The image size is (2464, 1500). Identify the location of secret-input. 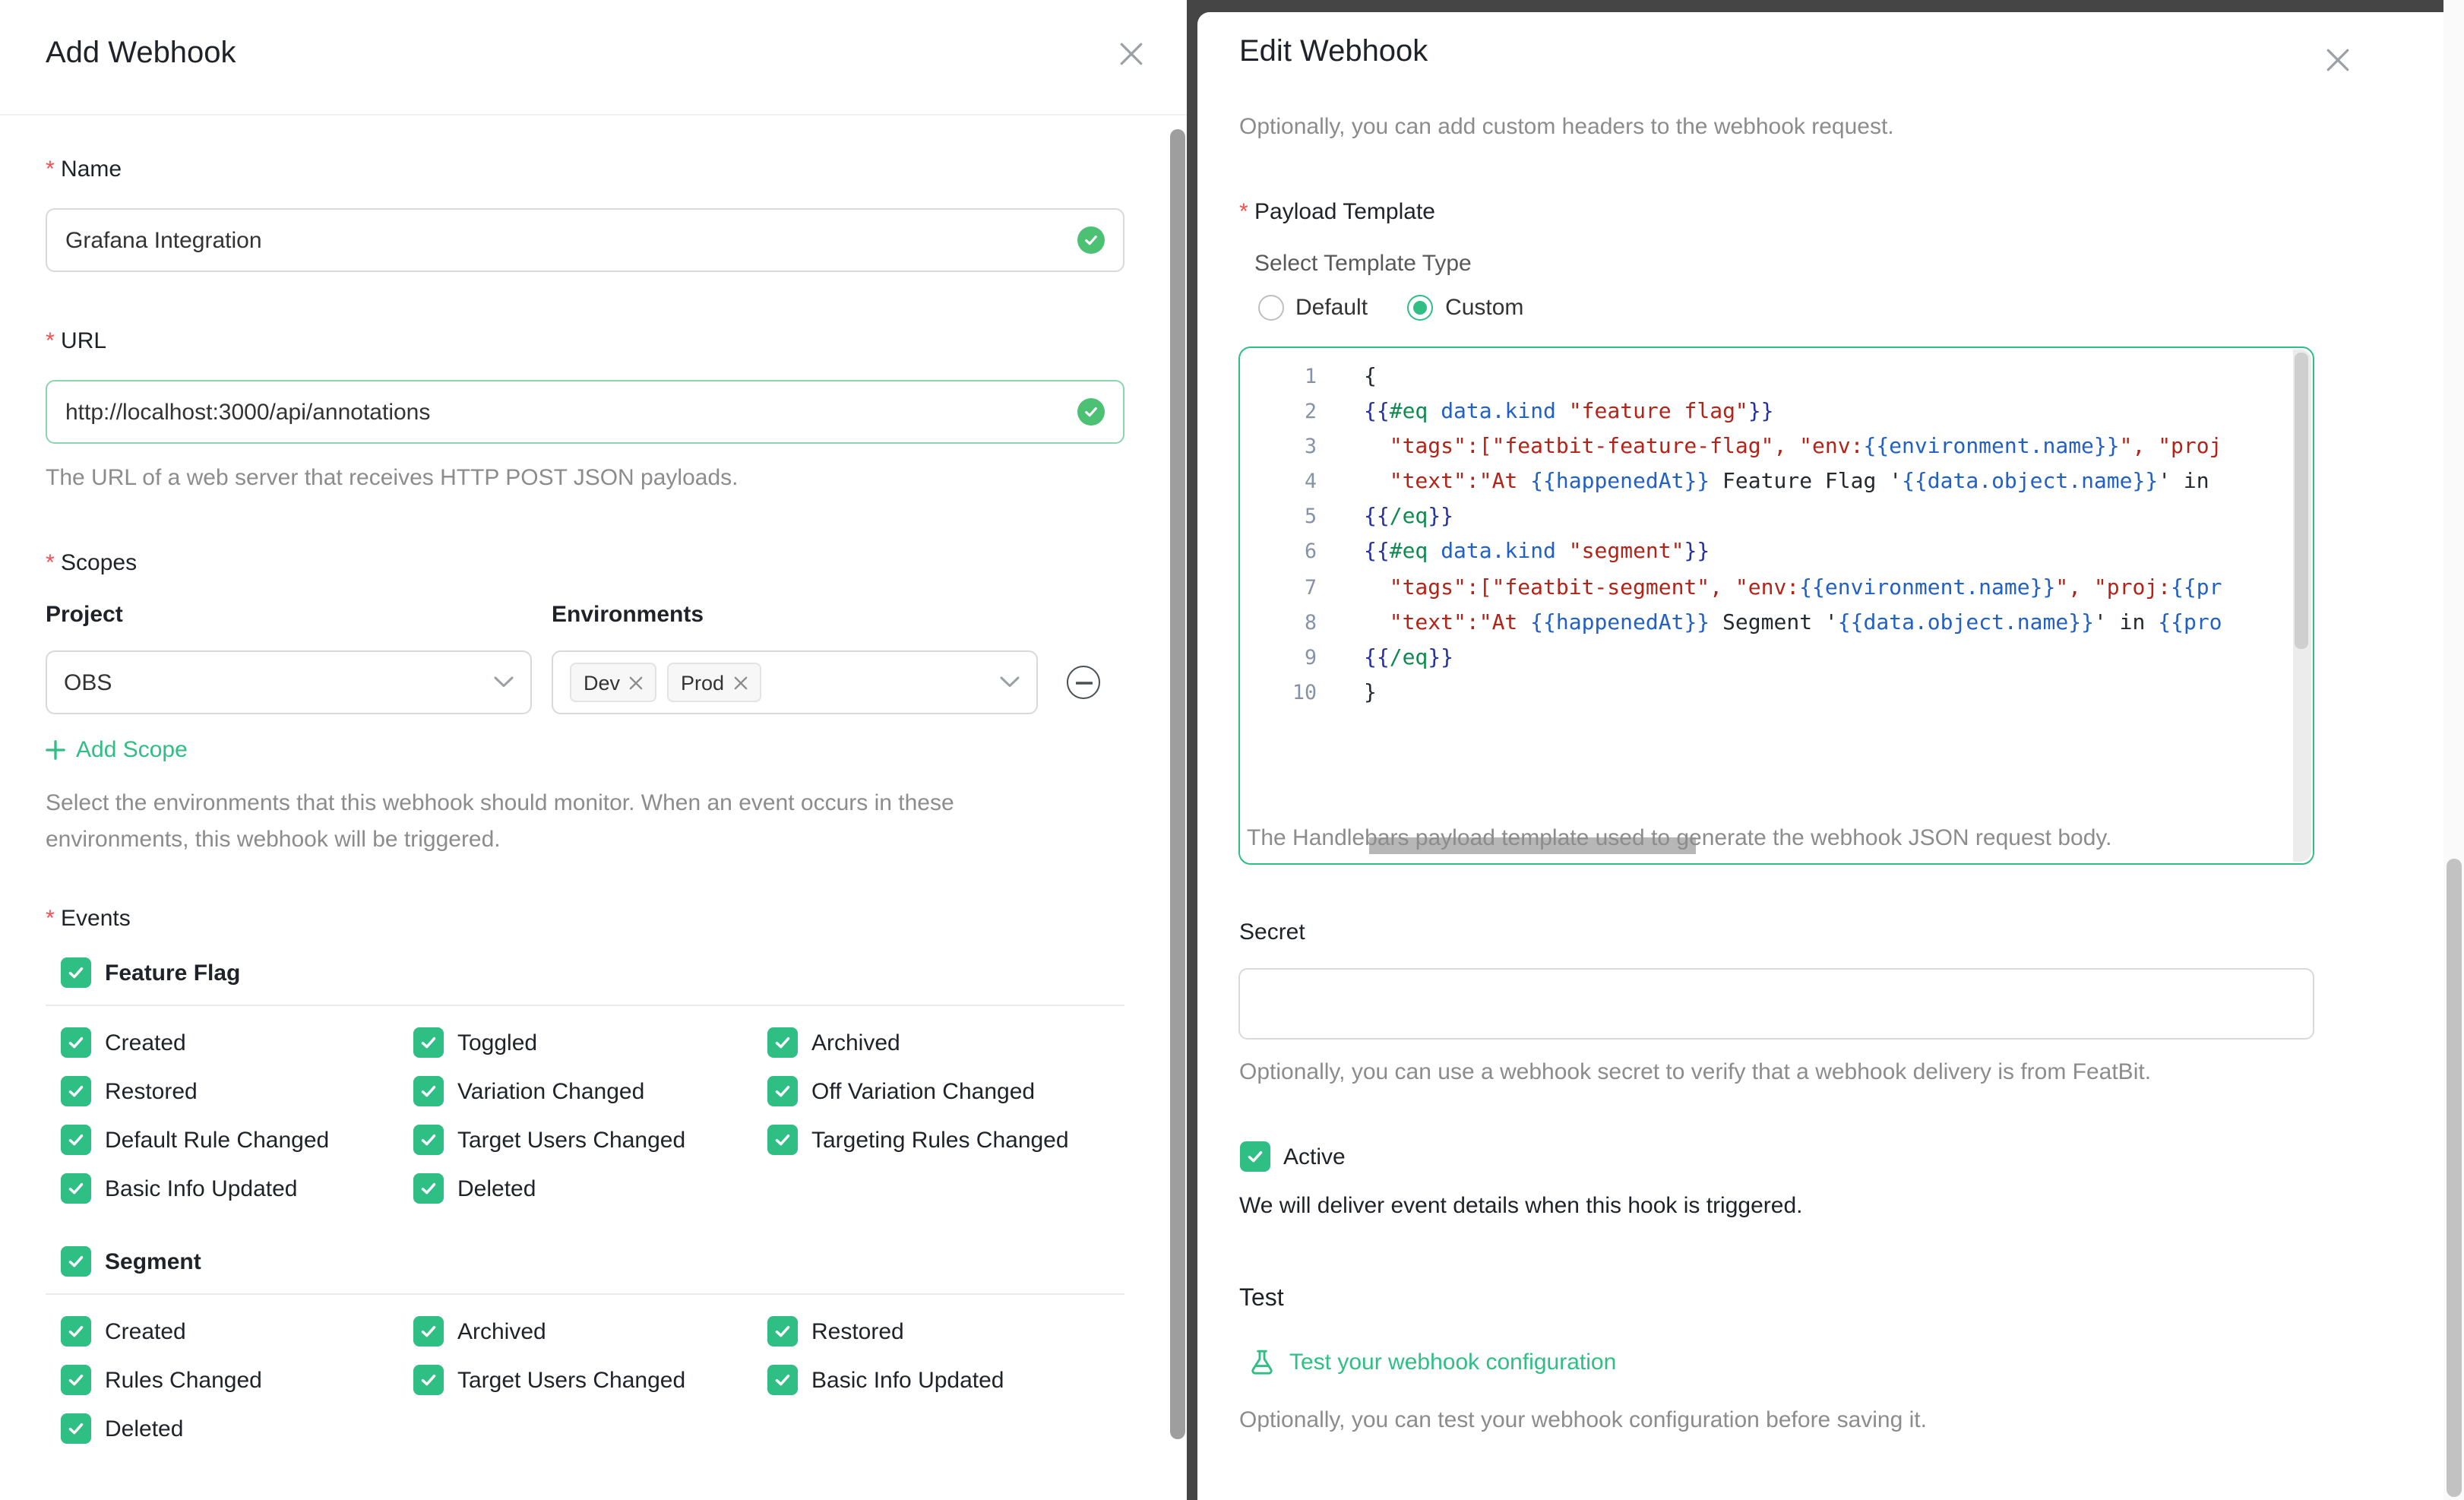
(1776, 1004).